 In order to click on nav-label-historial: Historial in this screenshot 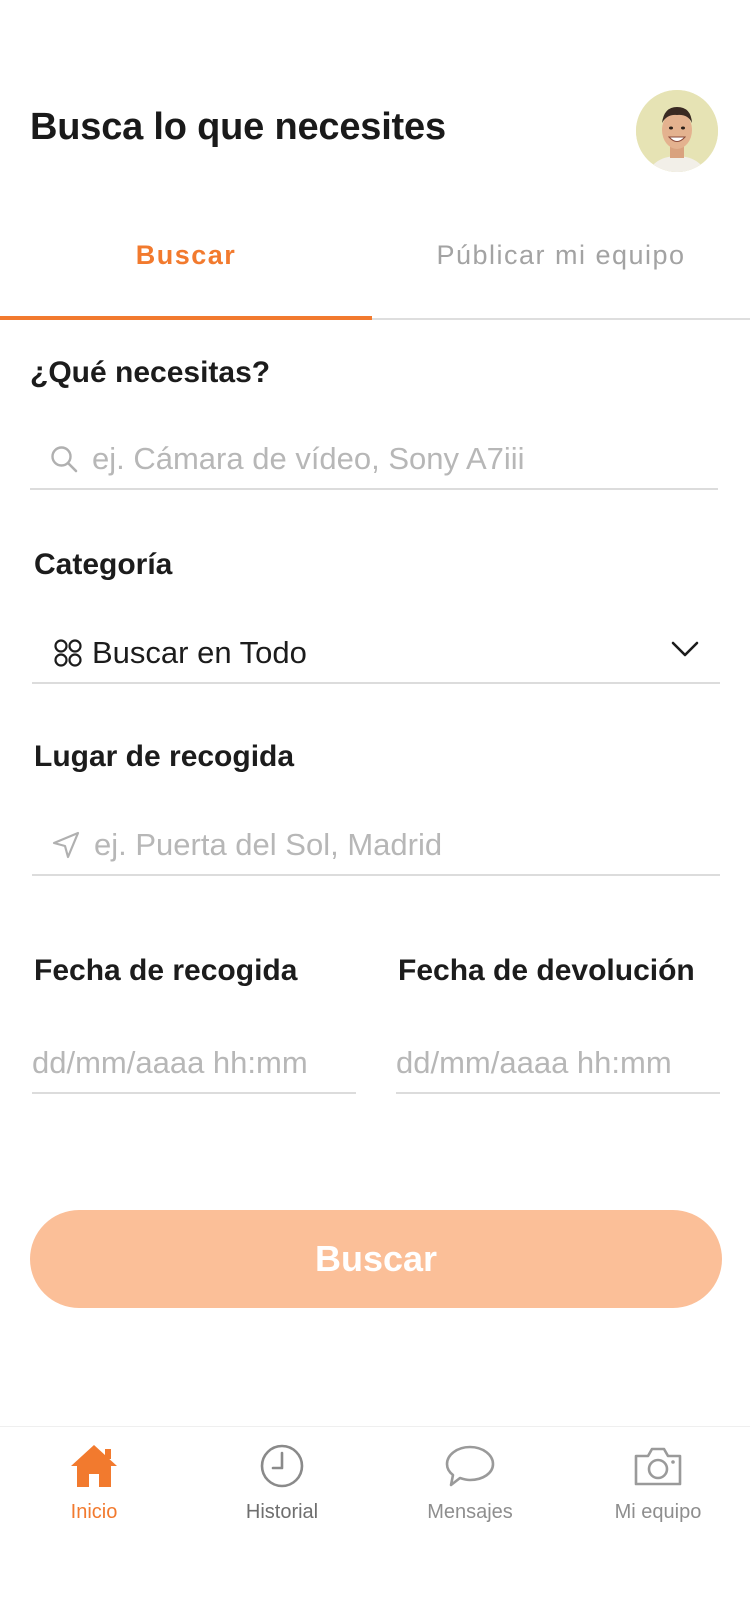, I will do `click(282, 1512)`.